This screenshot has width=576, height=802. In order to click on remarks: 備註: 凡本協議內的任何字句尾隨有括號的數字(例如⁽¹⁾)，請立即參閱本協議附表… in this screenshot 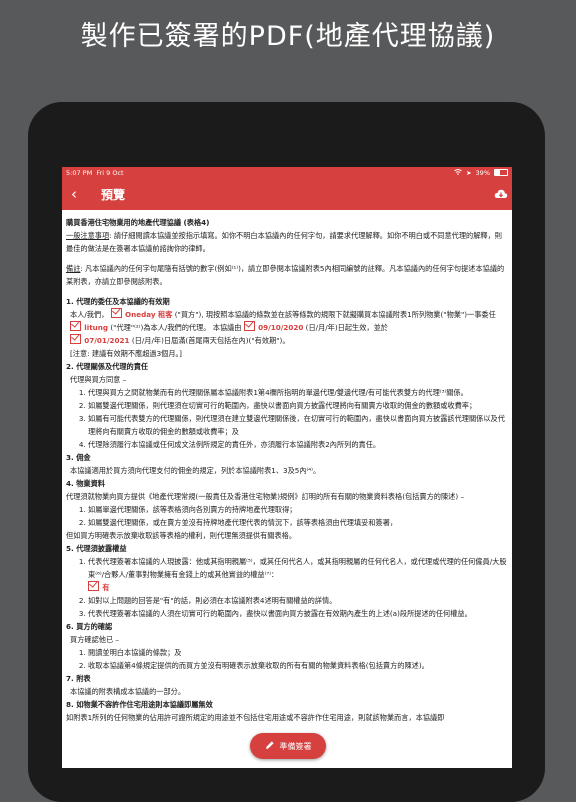, I will do `click(285, 275)`.